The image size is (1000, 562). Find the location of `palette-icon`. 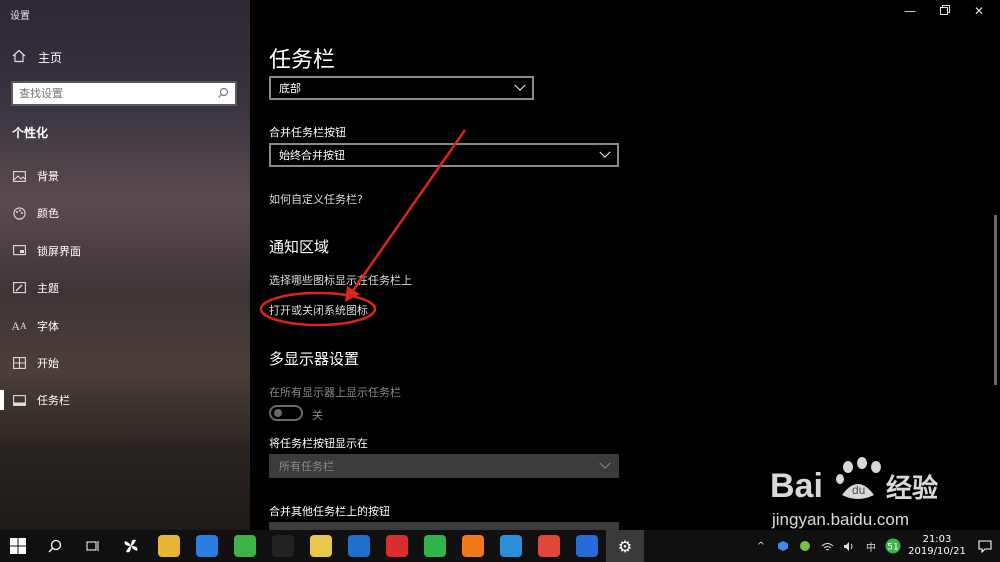

palette-icon is located at coordinates (19, 213).